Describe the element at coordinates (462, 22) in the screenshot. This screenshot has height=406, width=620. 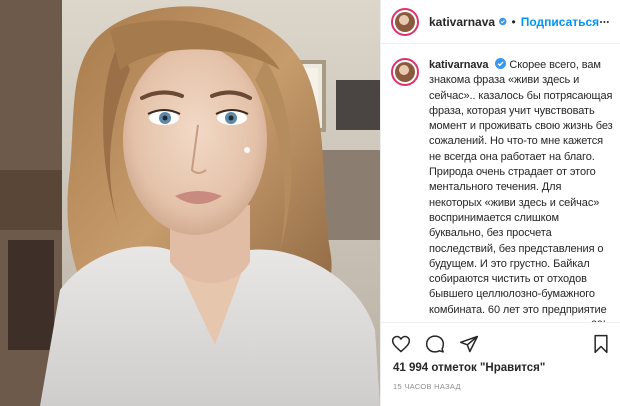
I see `author-username: kativarnava` at that location.